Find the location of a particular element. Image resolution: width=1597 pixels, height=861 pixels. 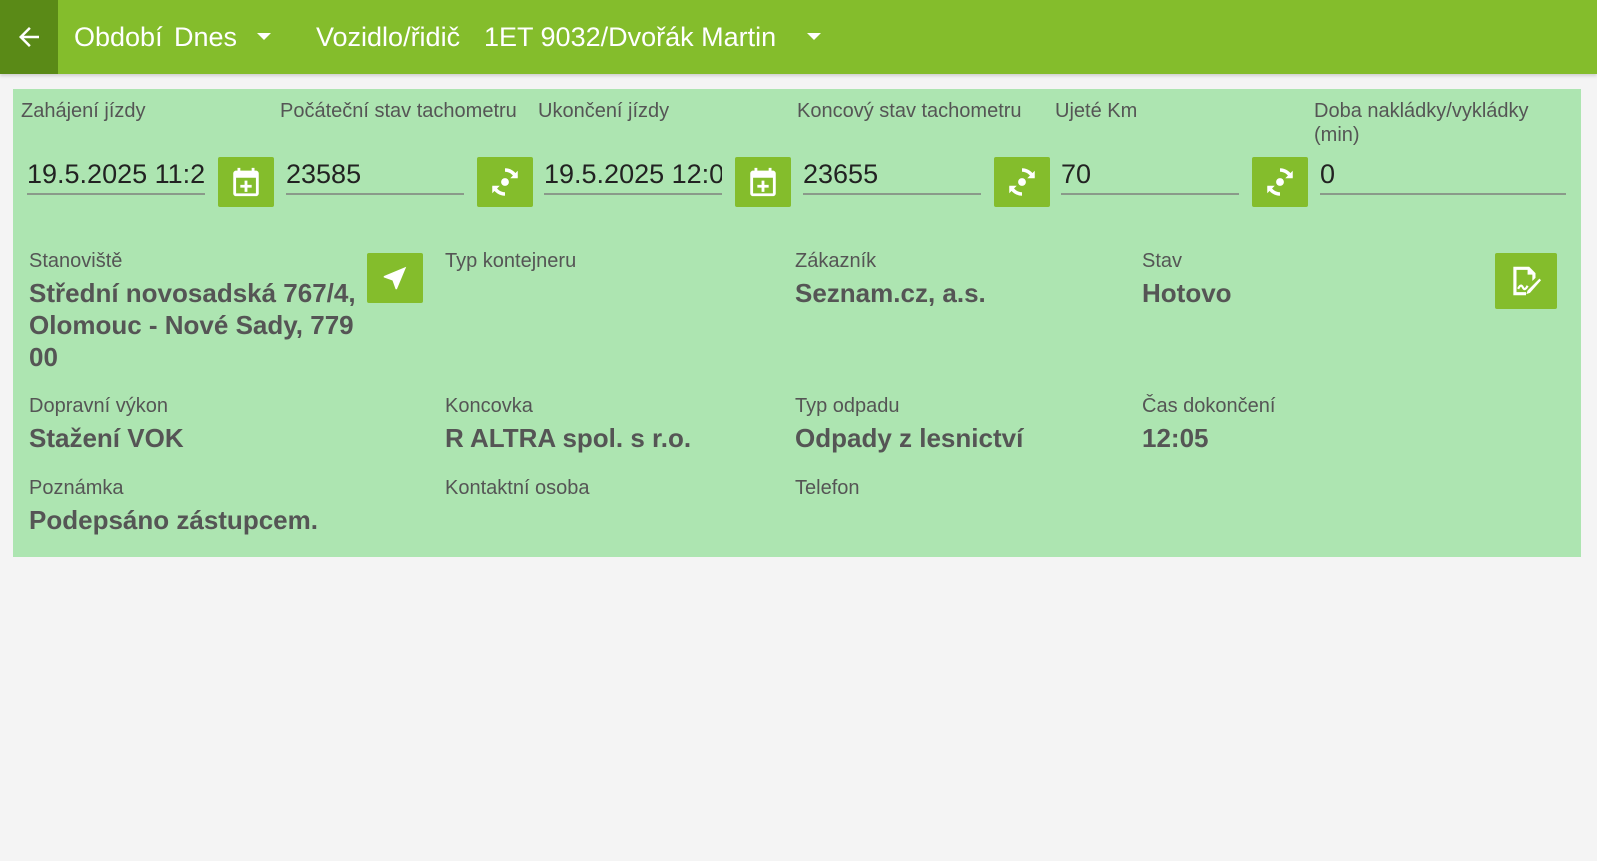

navigation-arrow-icon is located at coordinates (395, 278).